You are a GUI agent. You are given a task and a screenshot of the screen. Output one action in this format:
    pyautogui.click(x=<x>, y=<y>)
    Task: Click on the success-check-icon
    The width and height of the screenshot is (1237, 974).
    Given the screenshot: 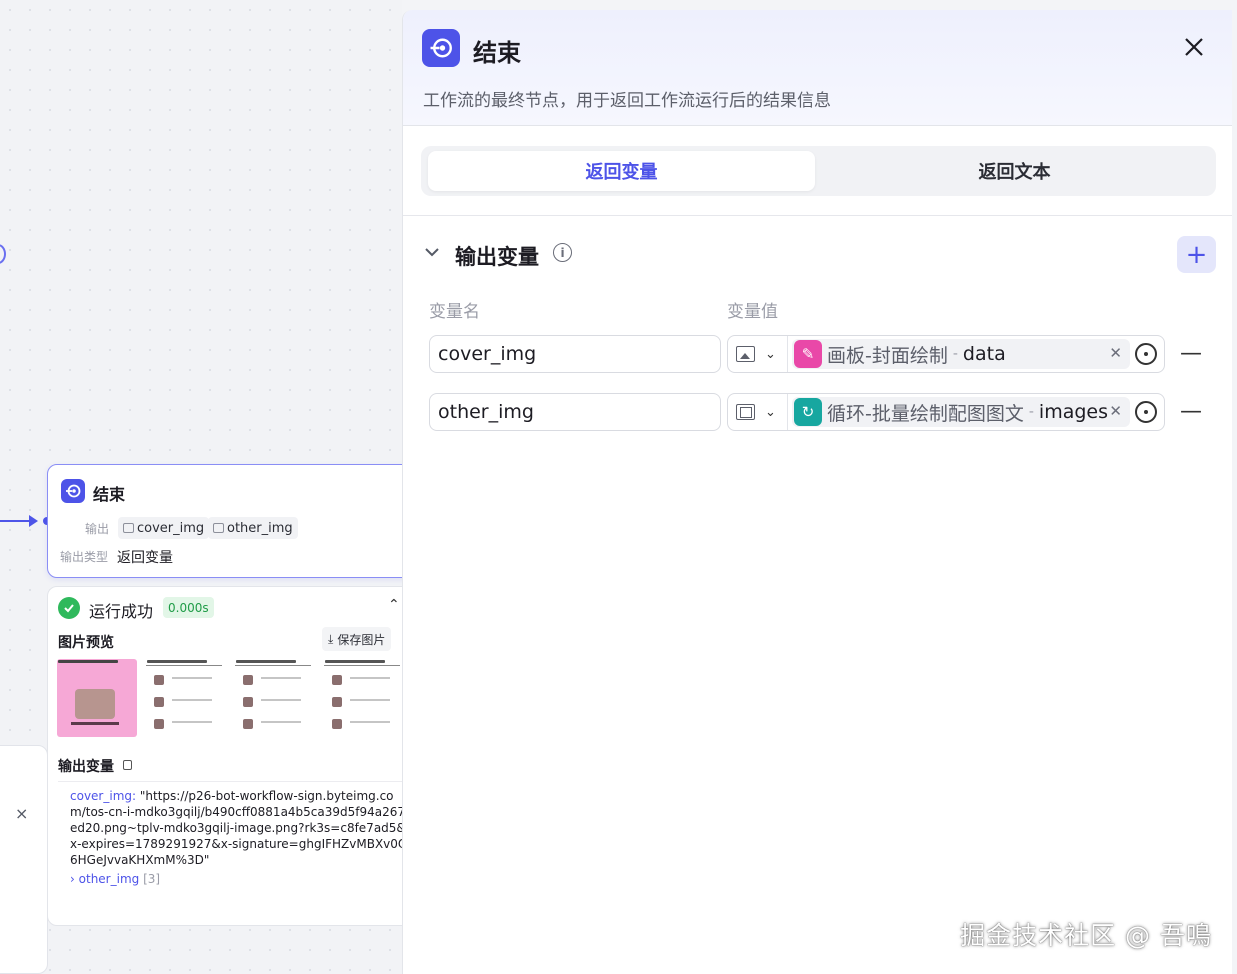 What is the action you would take?
    pyautogui.click(x=69, y=608)
    